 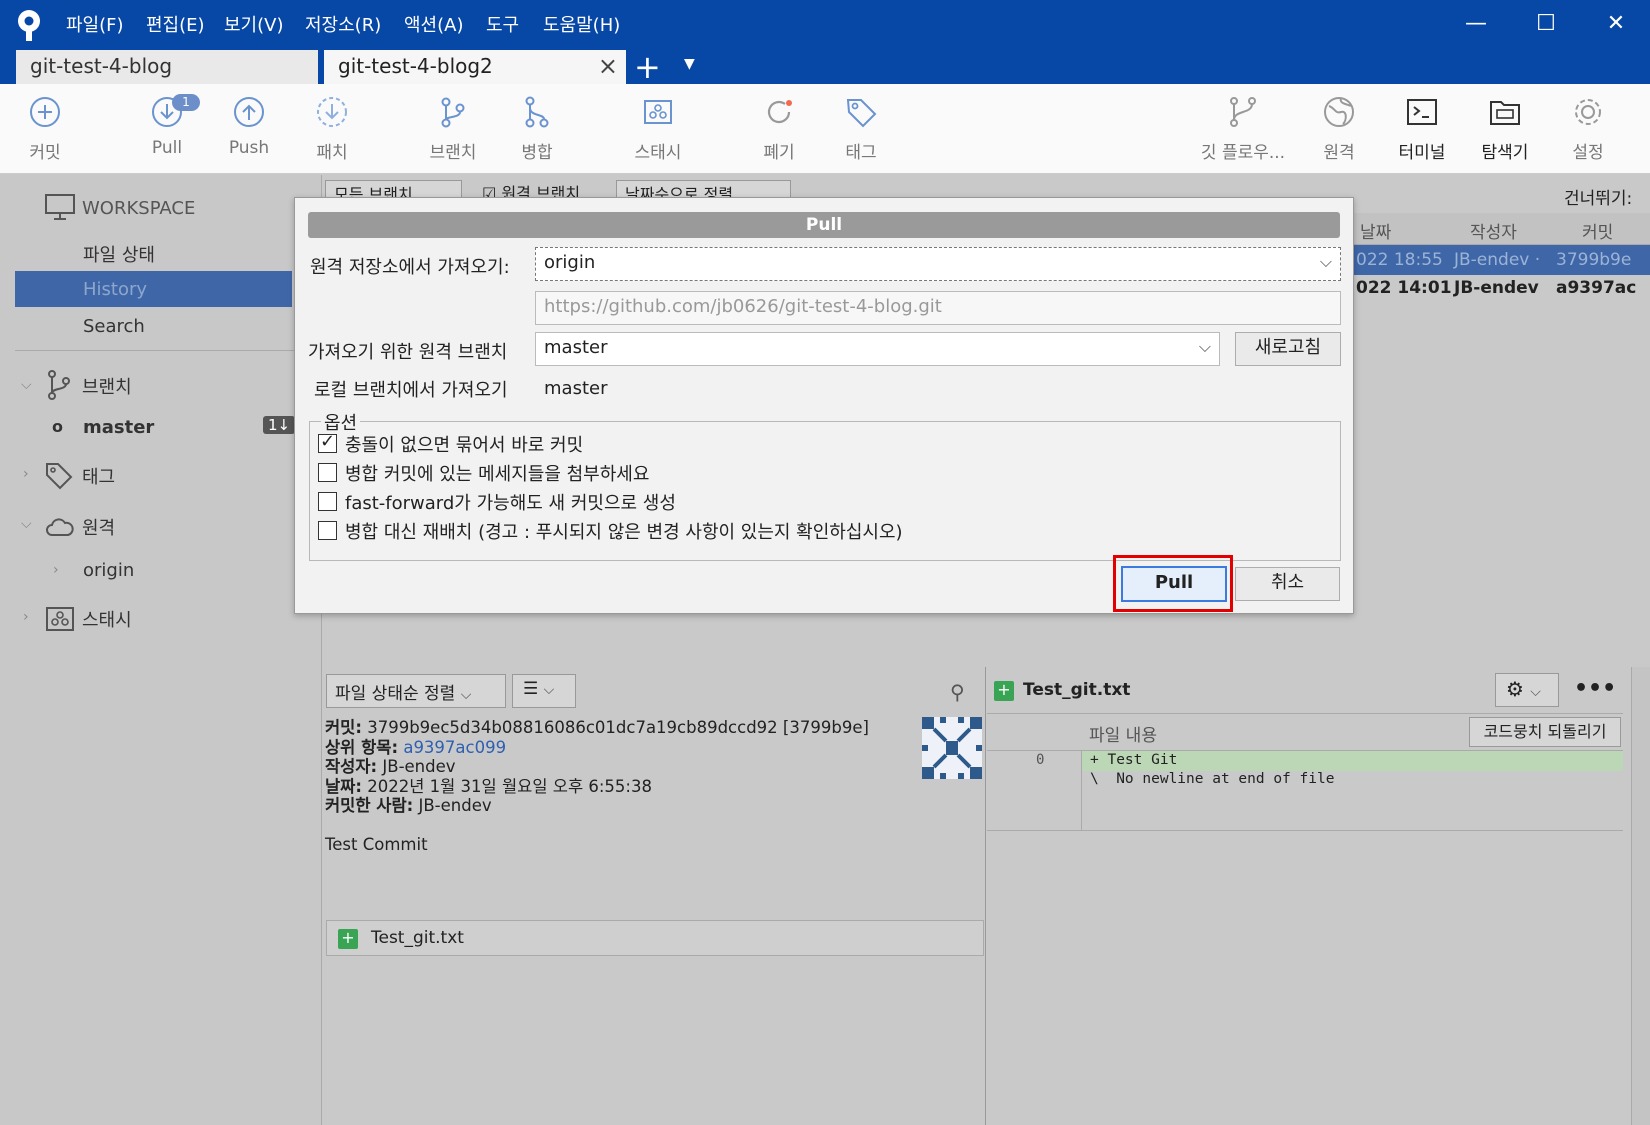 What do you see at coordinates (453, 128) in the screenshot?
I see `branch-button: 브랜치` at bounding box center [453, 128].